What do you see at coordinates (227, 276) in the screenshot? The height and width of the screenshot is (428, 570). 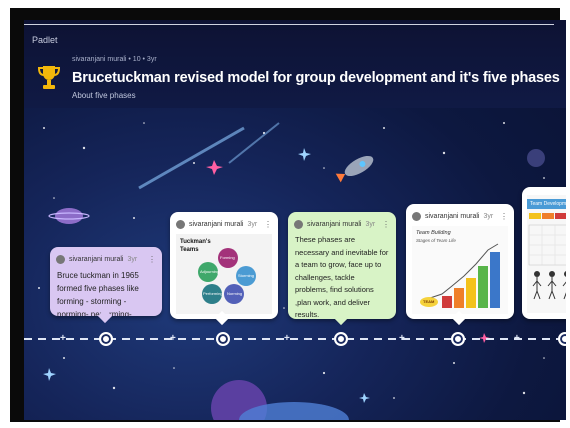 I see `stage-cycle` at bounding box center [227, 276].